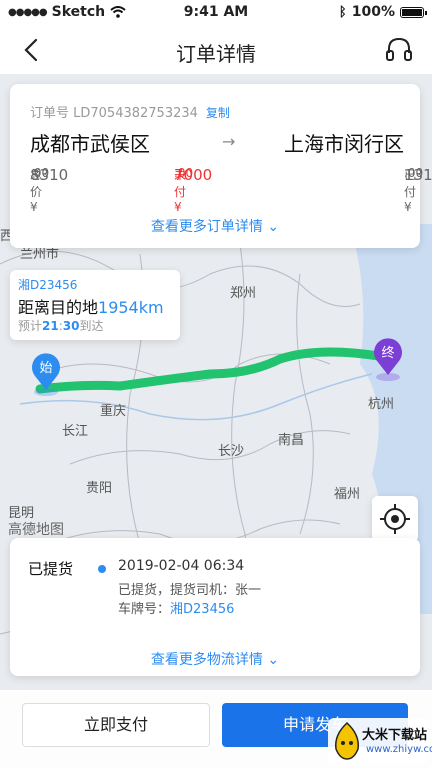 This screenshot has width=432, height=768. I want to click on order-number-text: 订单号 LD7054382753234, so click(114, 113).